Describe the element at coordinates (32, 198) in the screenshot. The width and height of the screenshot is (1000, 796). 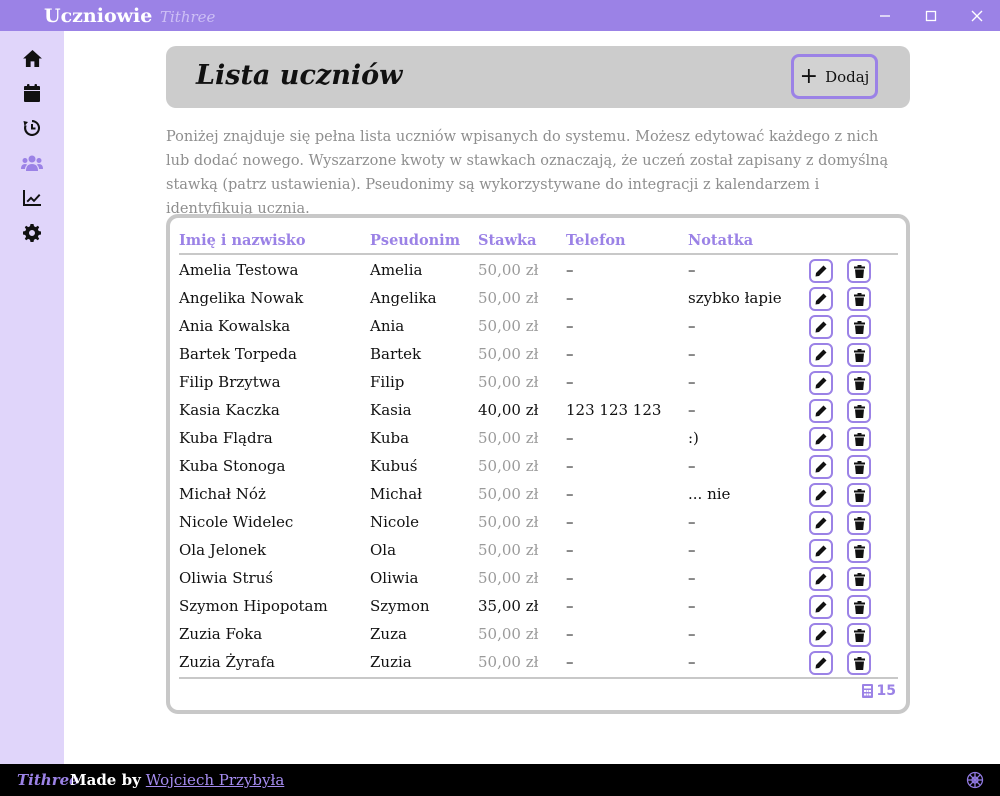
I see `nav-statistics` at that location.